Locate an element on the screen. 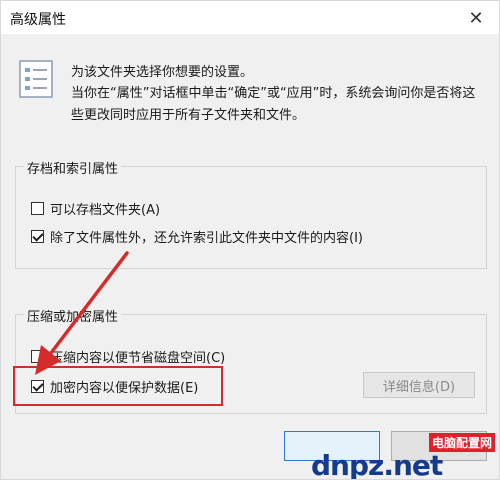 The width and height of the screenshot is (500, 480). site-watermark-logo: 电脑配置网 dnpz.net is located at coordinates (405, 456).